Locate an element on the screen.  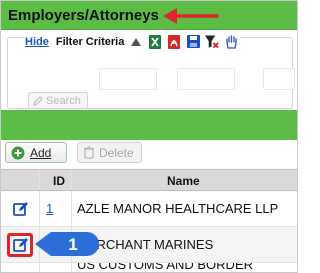
action-buttons-row: Add Delete is located at coordinates (149, 154).